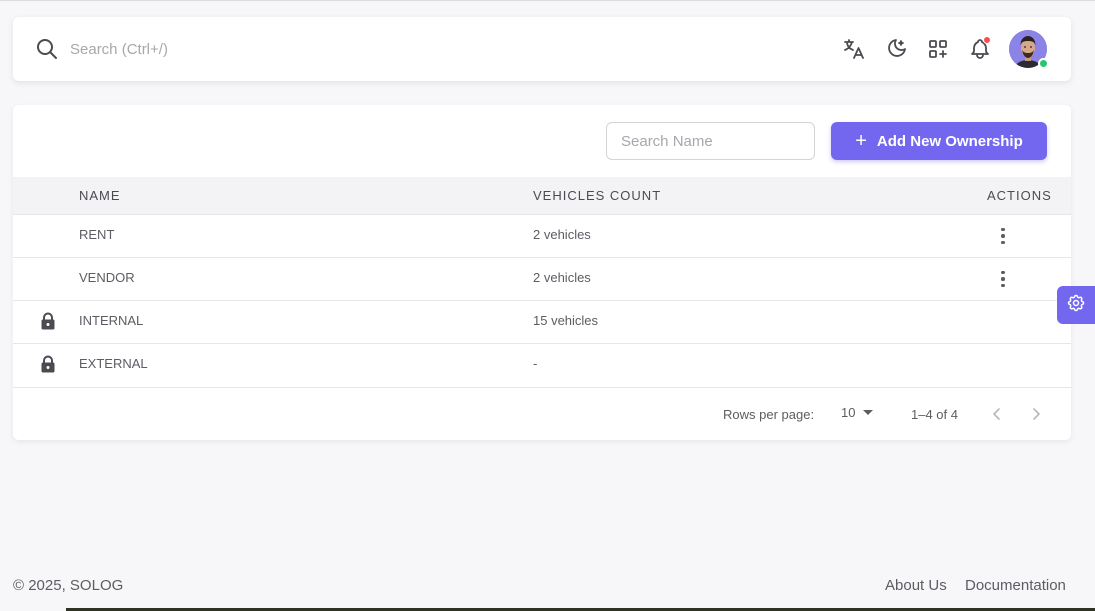 This screenshot has height=611, width=1095. What do you see at coordinates (542, 414) in the screenshot?
I see `pagination: Rows per page: 10 1–4 of 4` at bounding box center [542, 414].